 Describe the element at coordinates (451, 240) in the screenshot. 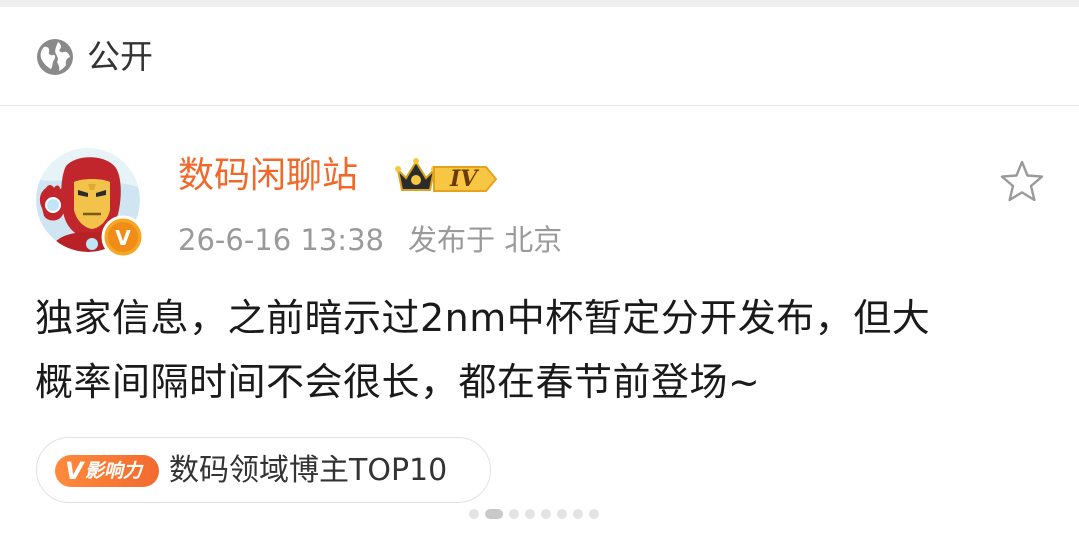

I see `location-prefix: 发布于` at that location.